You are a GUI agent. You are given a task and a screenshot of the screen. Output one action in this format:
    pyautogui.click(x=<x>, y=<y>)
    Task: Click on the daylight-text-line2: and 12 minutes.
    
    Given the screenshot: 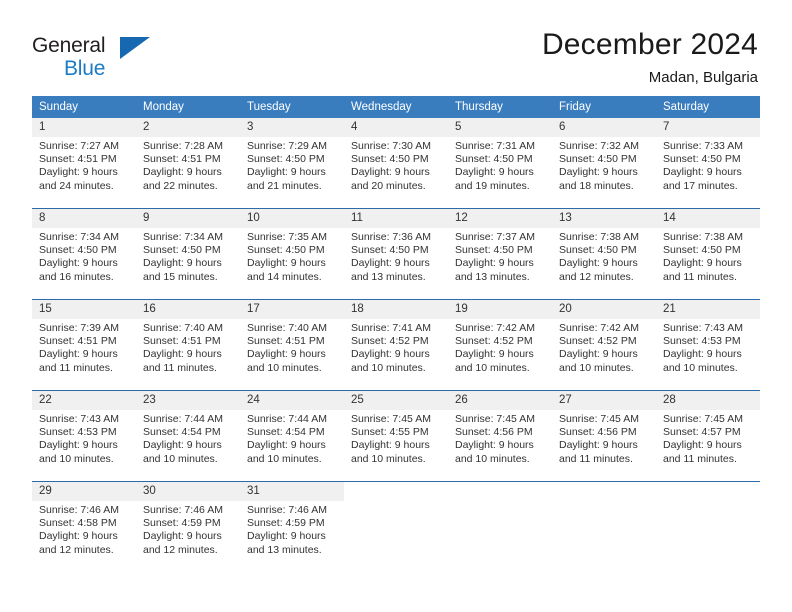 What is the action you would take?
    pyautogui.click(x=596, y=276)
    